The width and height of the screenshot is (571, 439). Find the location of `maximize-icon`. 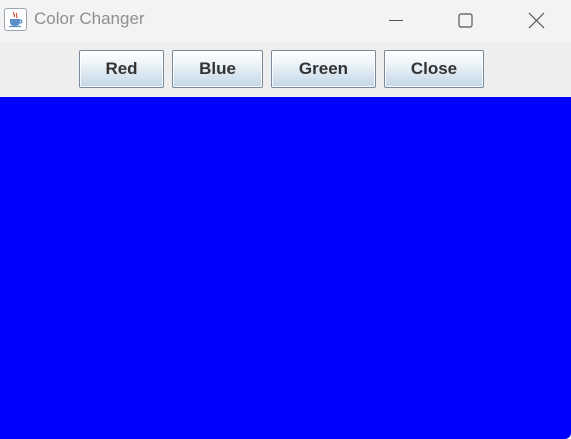

maximize-icon is located at coordinates (465, 20).